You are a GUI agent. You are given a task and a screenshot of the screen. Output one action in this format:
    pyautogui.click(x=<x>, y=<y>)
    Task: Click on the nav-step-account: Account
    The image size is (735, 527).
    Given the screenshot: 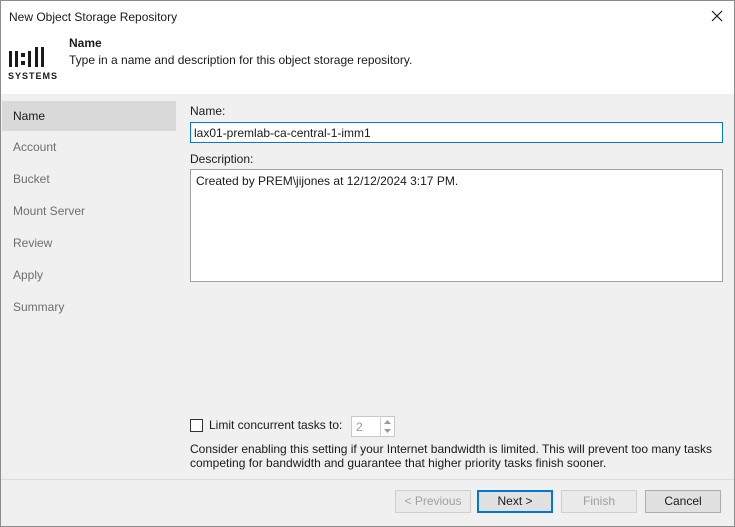 What is the action you would take?
    pyautogui.click(x=89, y=147)
    